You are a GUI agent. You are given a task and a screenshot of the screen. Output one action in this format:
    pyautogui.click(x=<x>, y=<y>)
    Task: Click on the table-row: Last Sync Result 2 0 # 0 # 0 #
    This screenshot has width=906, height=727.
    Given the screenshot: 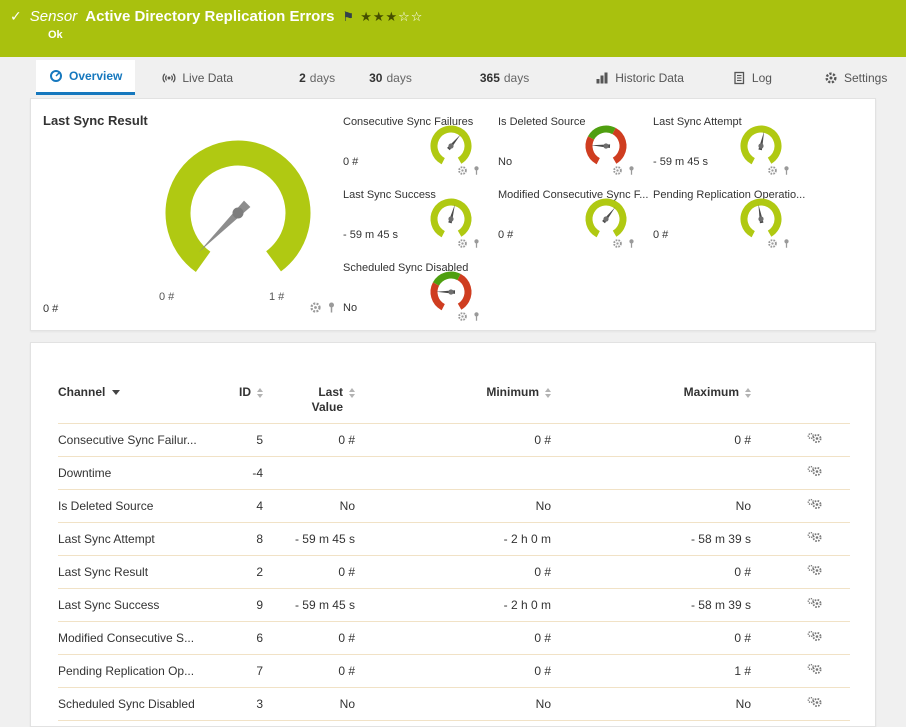 What is the action you would take?
    pyautogui.click(x=454, y=571)
    